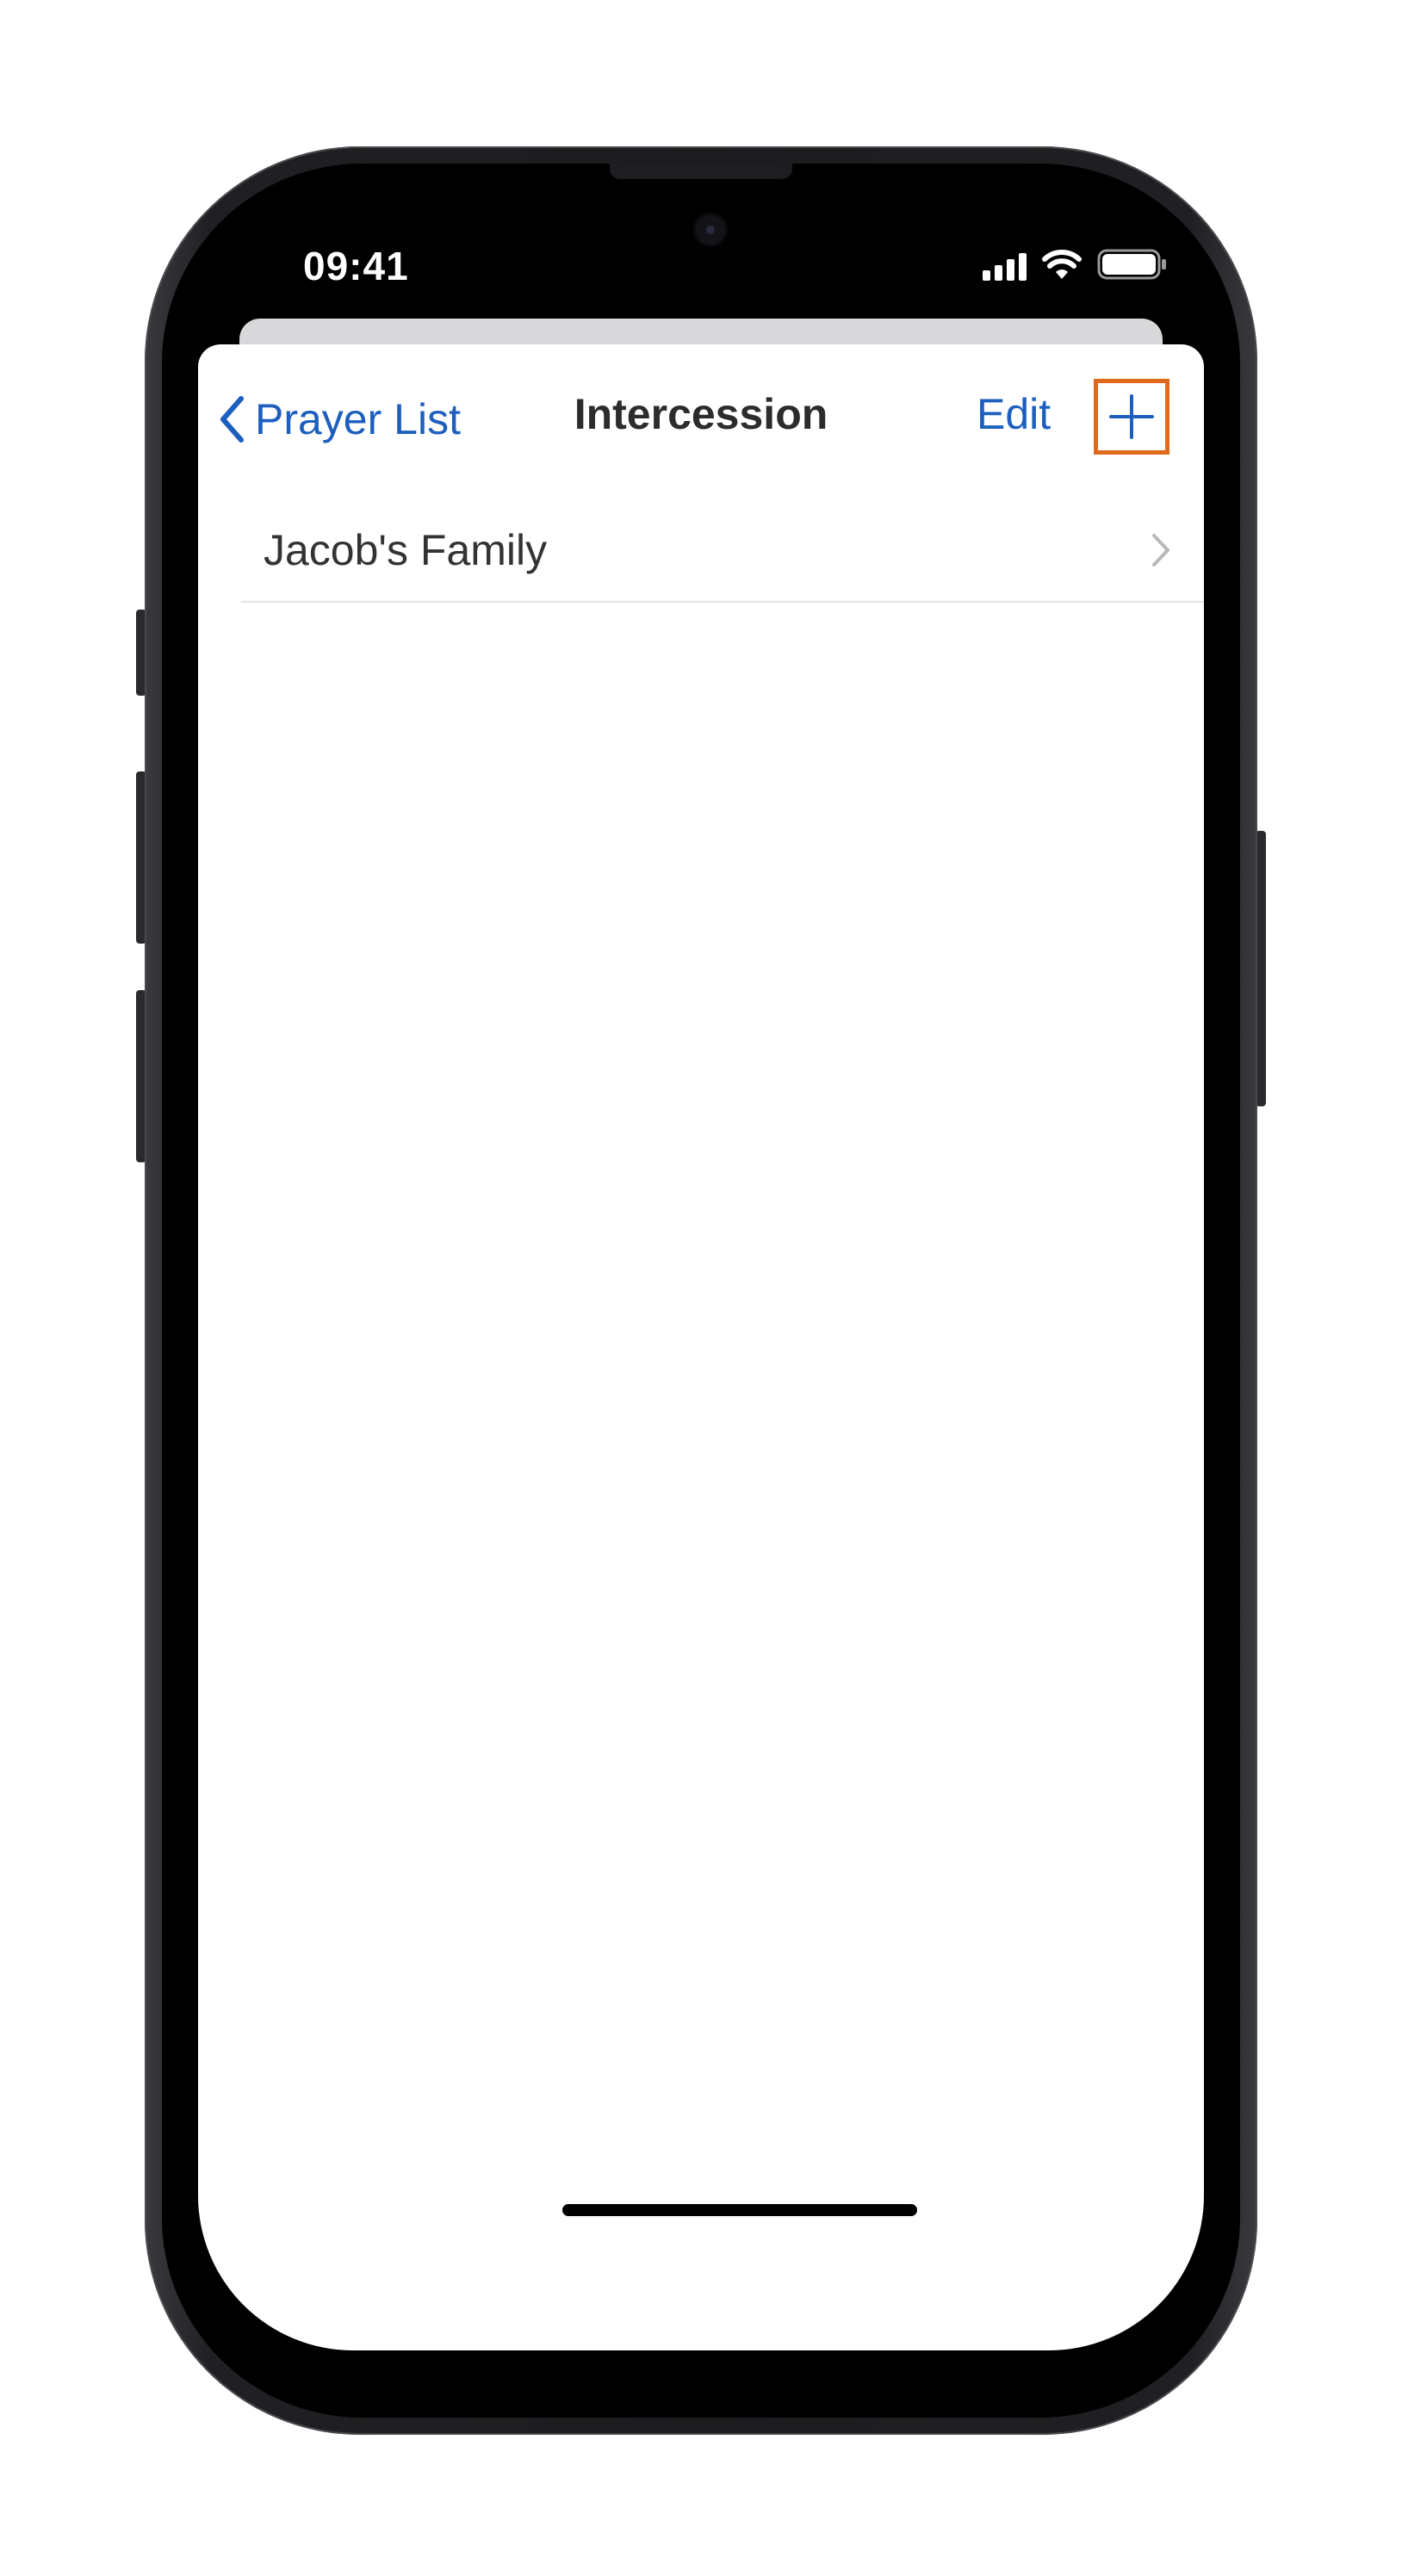 The height and width of the screenshot is (2576, 1402). I want to click on chevron-right-icon, so click(1160, 551).